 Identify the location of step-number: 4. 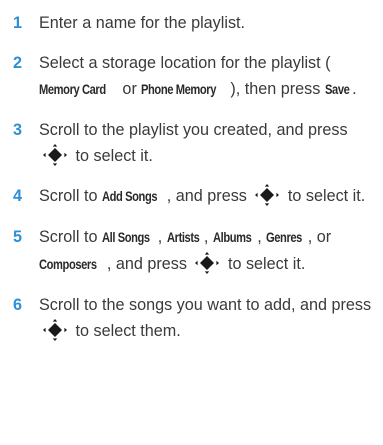
(18, 196).